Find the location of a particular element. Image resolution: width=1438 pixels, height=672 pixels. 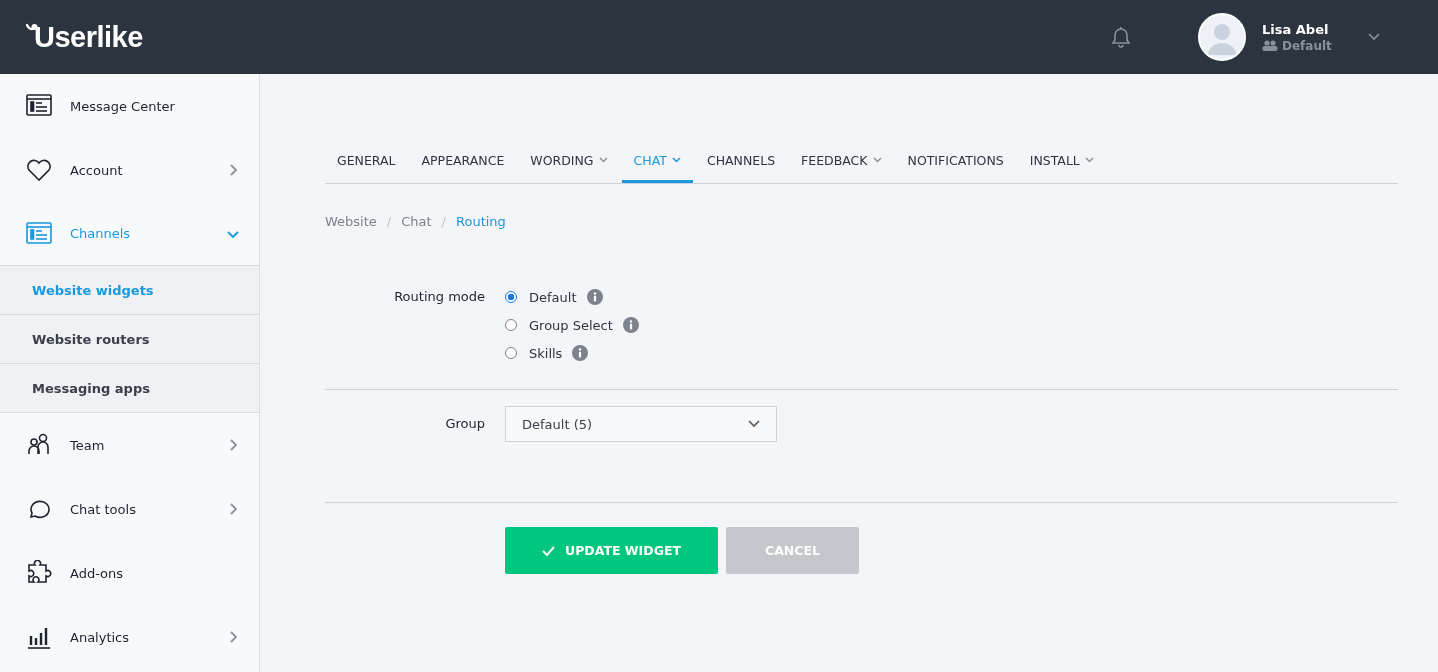

breadcrumb-link: Website is located at coordinates (351, 221).